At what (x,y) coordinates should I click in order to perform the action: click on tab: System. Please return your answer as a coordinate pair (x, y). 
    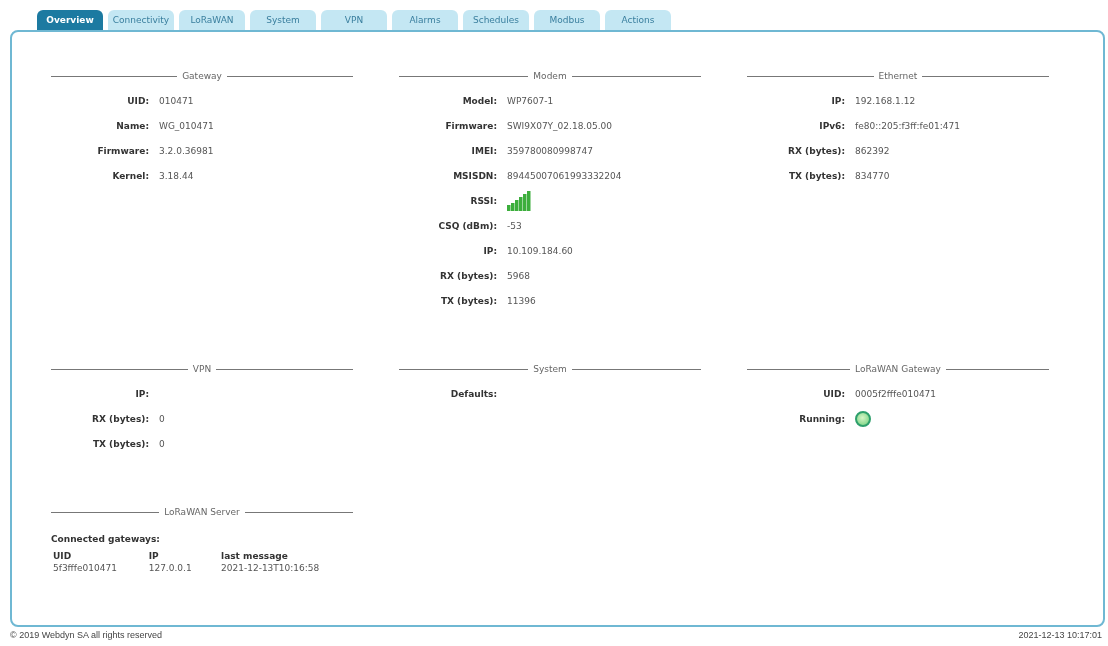
    Looking at the image, I should click on (283, 20).